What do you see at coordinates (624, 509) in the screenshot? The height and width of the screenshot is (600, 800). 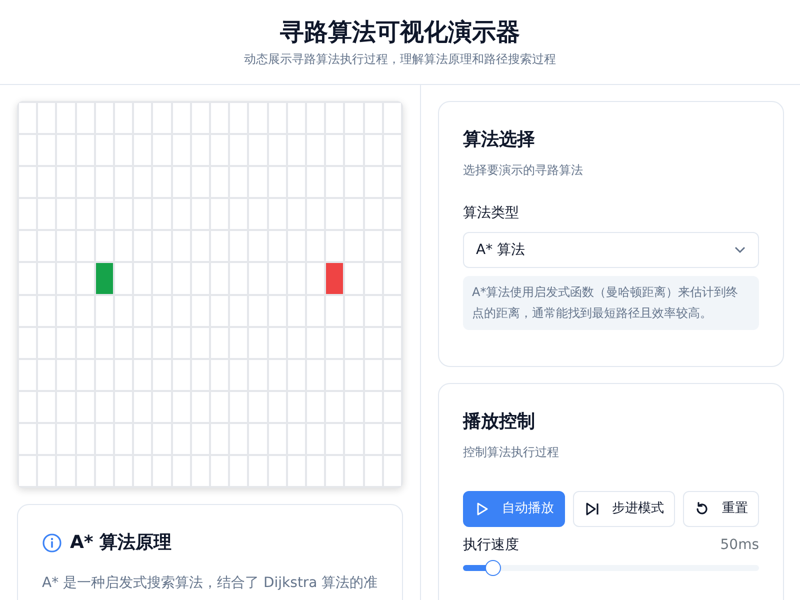 I see `step-button: 步进模式` at bounding box center [624, 509].